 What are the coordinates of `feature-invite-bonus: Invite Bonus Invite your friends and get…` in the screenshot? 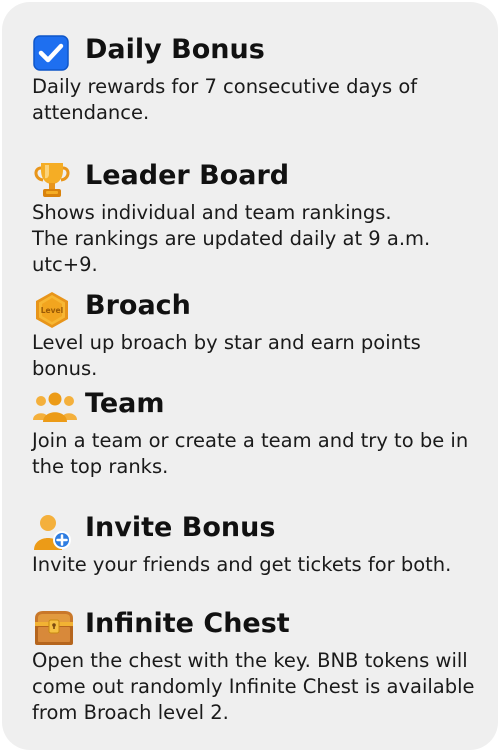 It's located at (259, 543).